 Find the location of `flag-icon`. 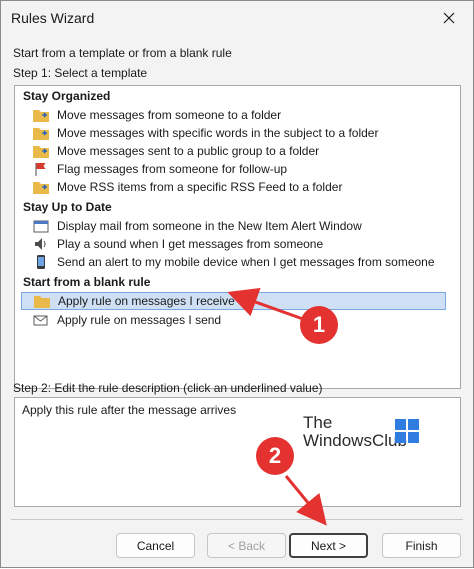

flag-icon is located at coordinates (41, 169).